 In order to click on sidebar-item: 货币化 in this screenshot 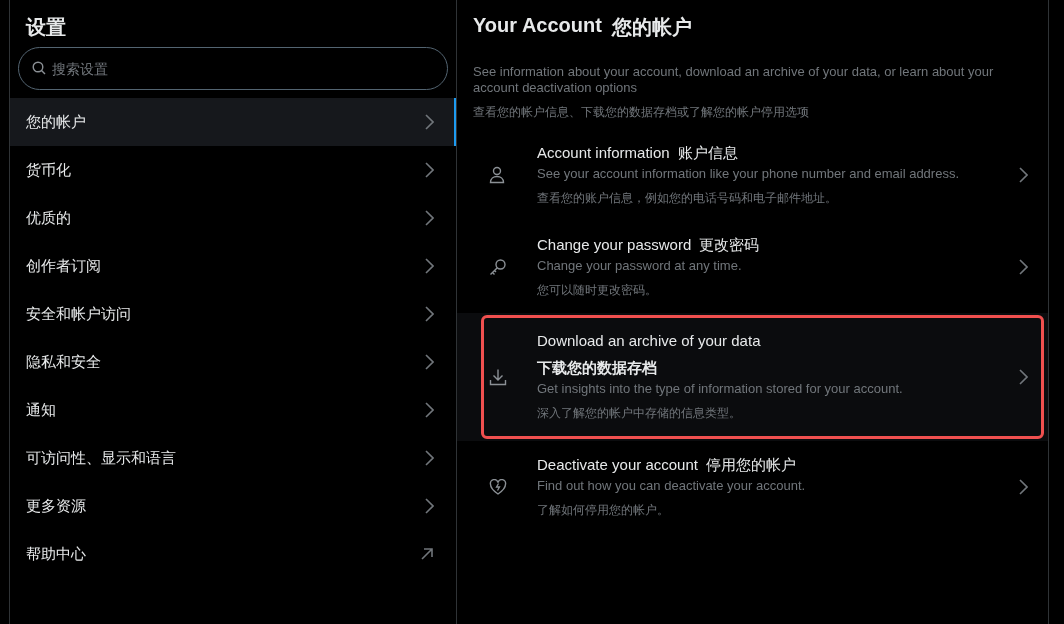, I will do `click(233, 170)`.